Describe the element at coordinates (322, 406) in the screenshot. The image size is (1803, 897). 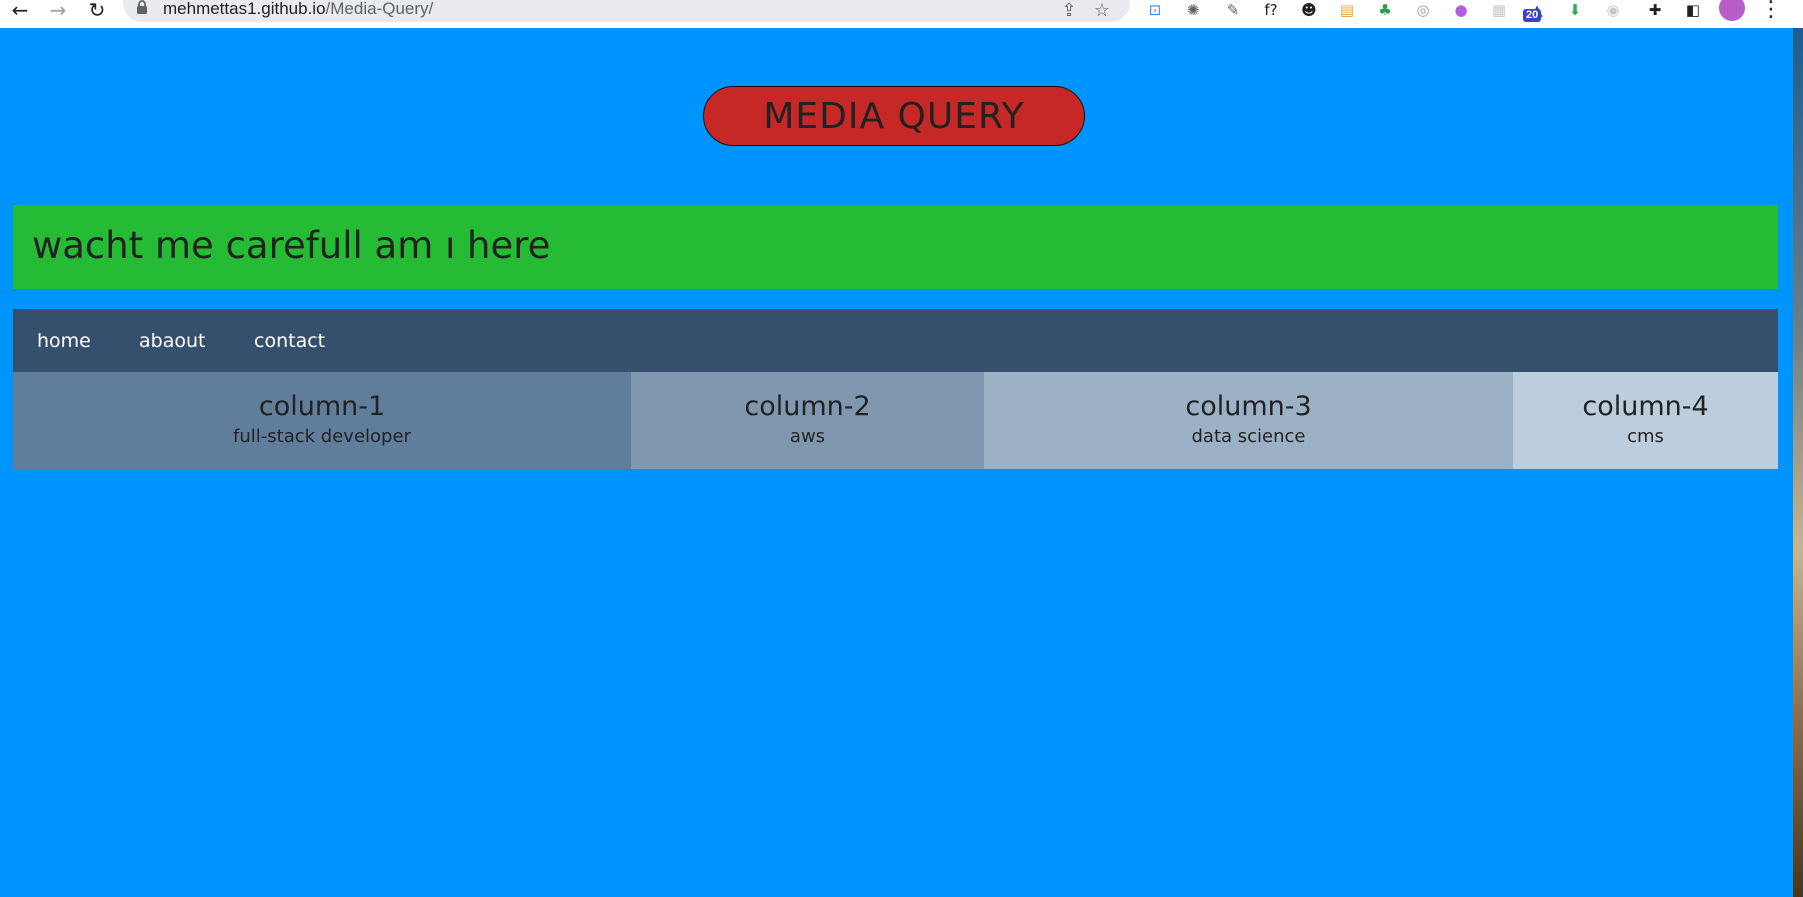
I see `column-title: column-1` at that location.